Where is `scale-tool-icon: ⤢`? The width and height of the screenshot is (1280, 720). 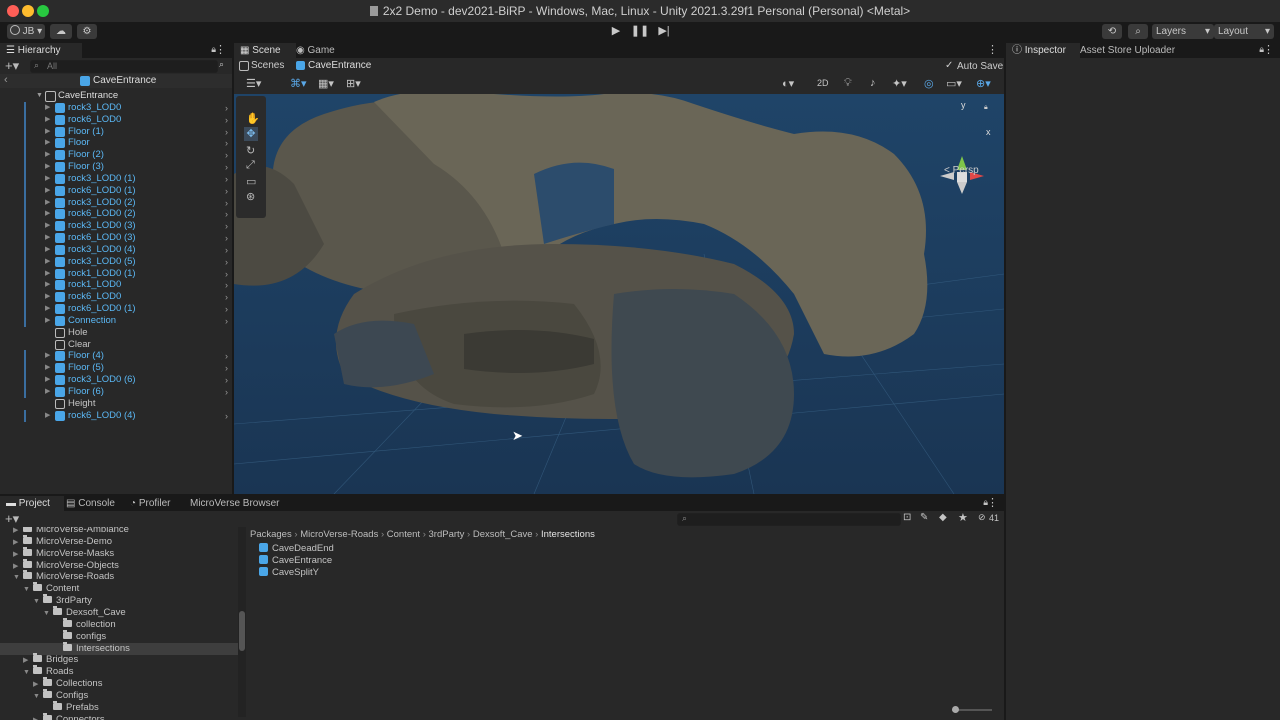 scale-tool-icon: ⤢ is located at coordinates (250, 165).